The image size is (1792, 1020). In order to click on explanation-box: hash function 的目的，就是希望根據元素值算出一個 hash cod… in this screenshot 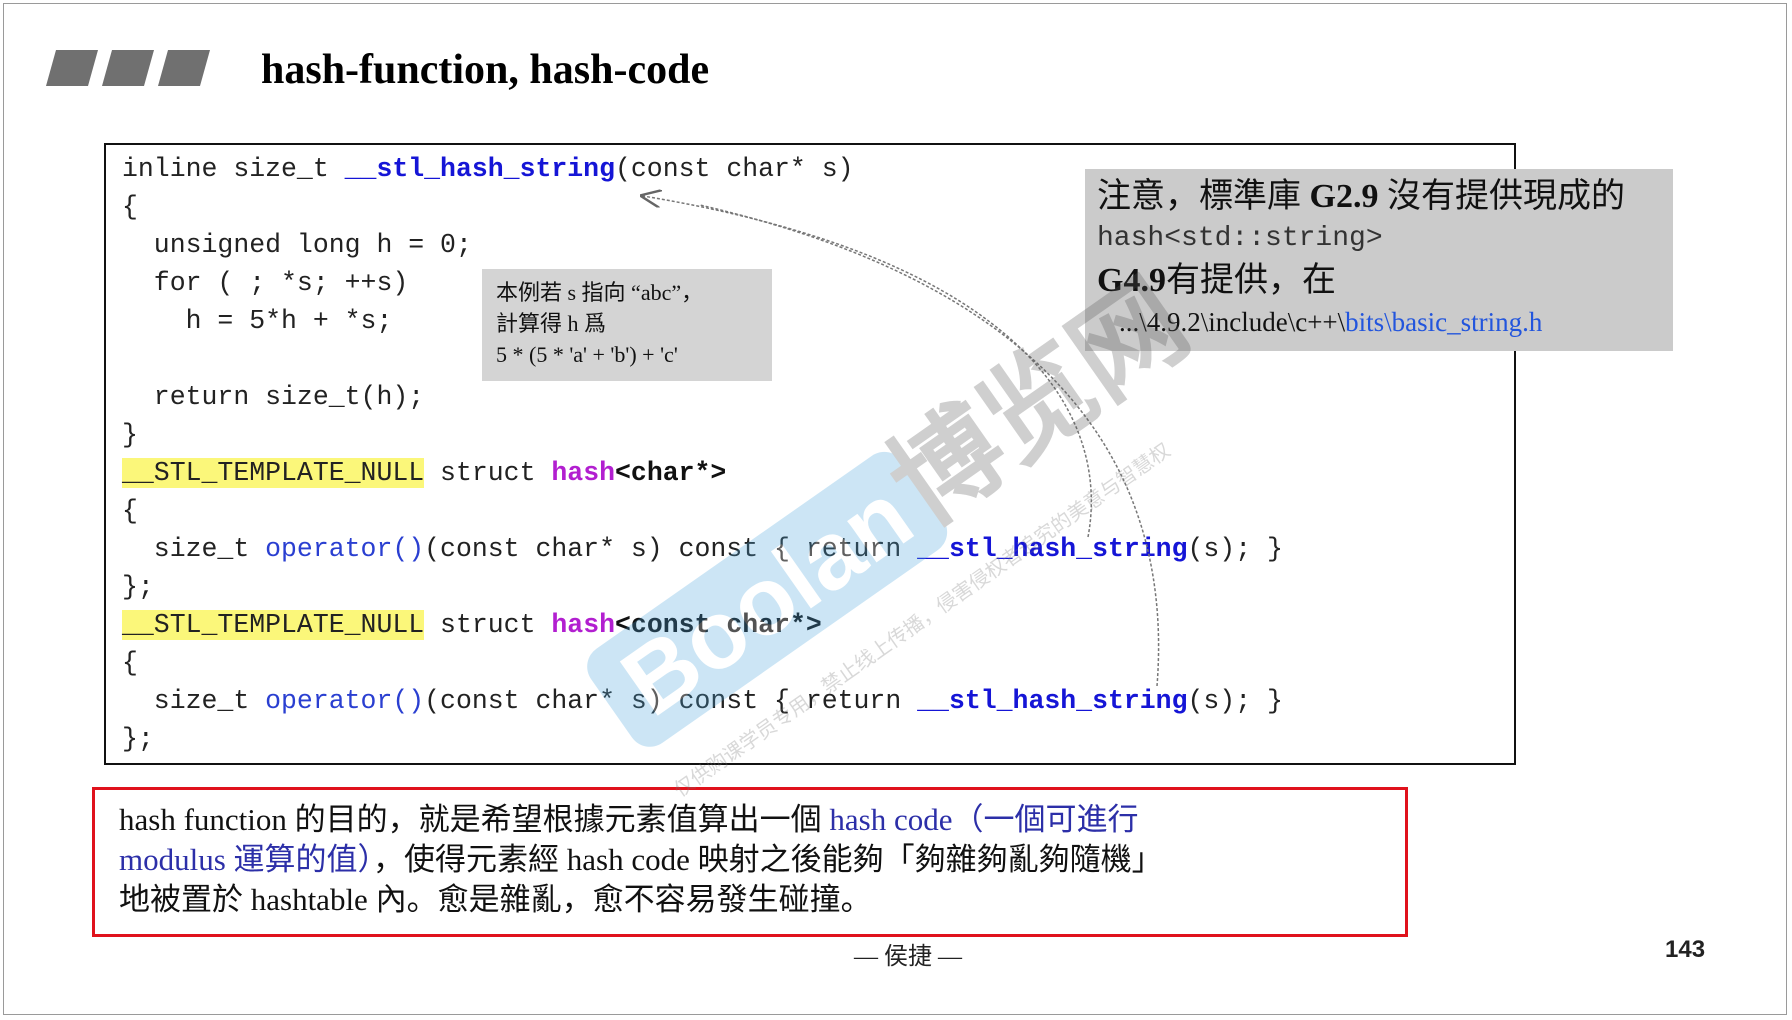, I will do `click(750, 862)`.